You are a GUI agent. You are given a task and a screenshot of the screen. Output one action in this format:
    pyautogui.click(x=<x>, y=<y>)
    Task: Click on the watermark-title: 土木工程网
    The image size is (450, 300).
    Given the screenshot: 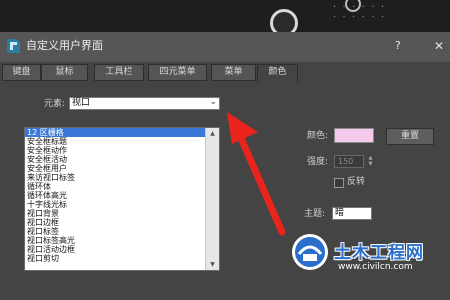 What is the action you would take?
    pyautogui.click(x=379, y=253)
    